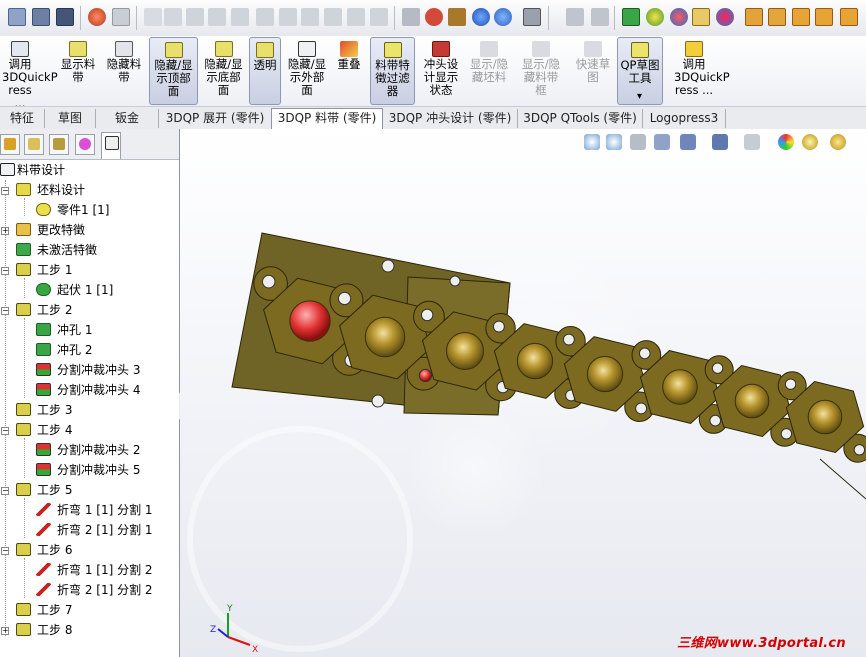 This screenshot has height=657, width=866. What do you see at coordinates (153, 17) in the screenshot?
I see `sketch-line-icon` at bounding box center [153, 17].